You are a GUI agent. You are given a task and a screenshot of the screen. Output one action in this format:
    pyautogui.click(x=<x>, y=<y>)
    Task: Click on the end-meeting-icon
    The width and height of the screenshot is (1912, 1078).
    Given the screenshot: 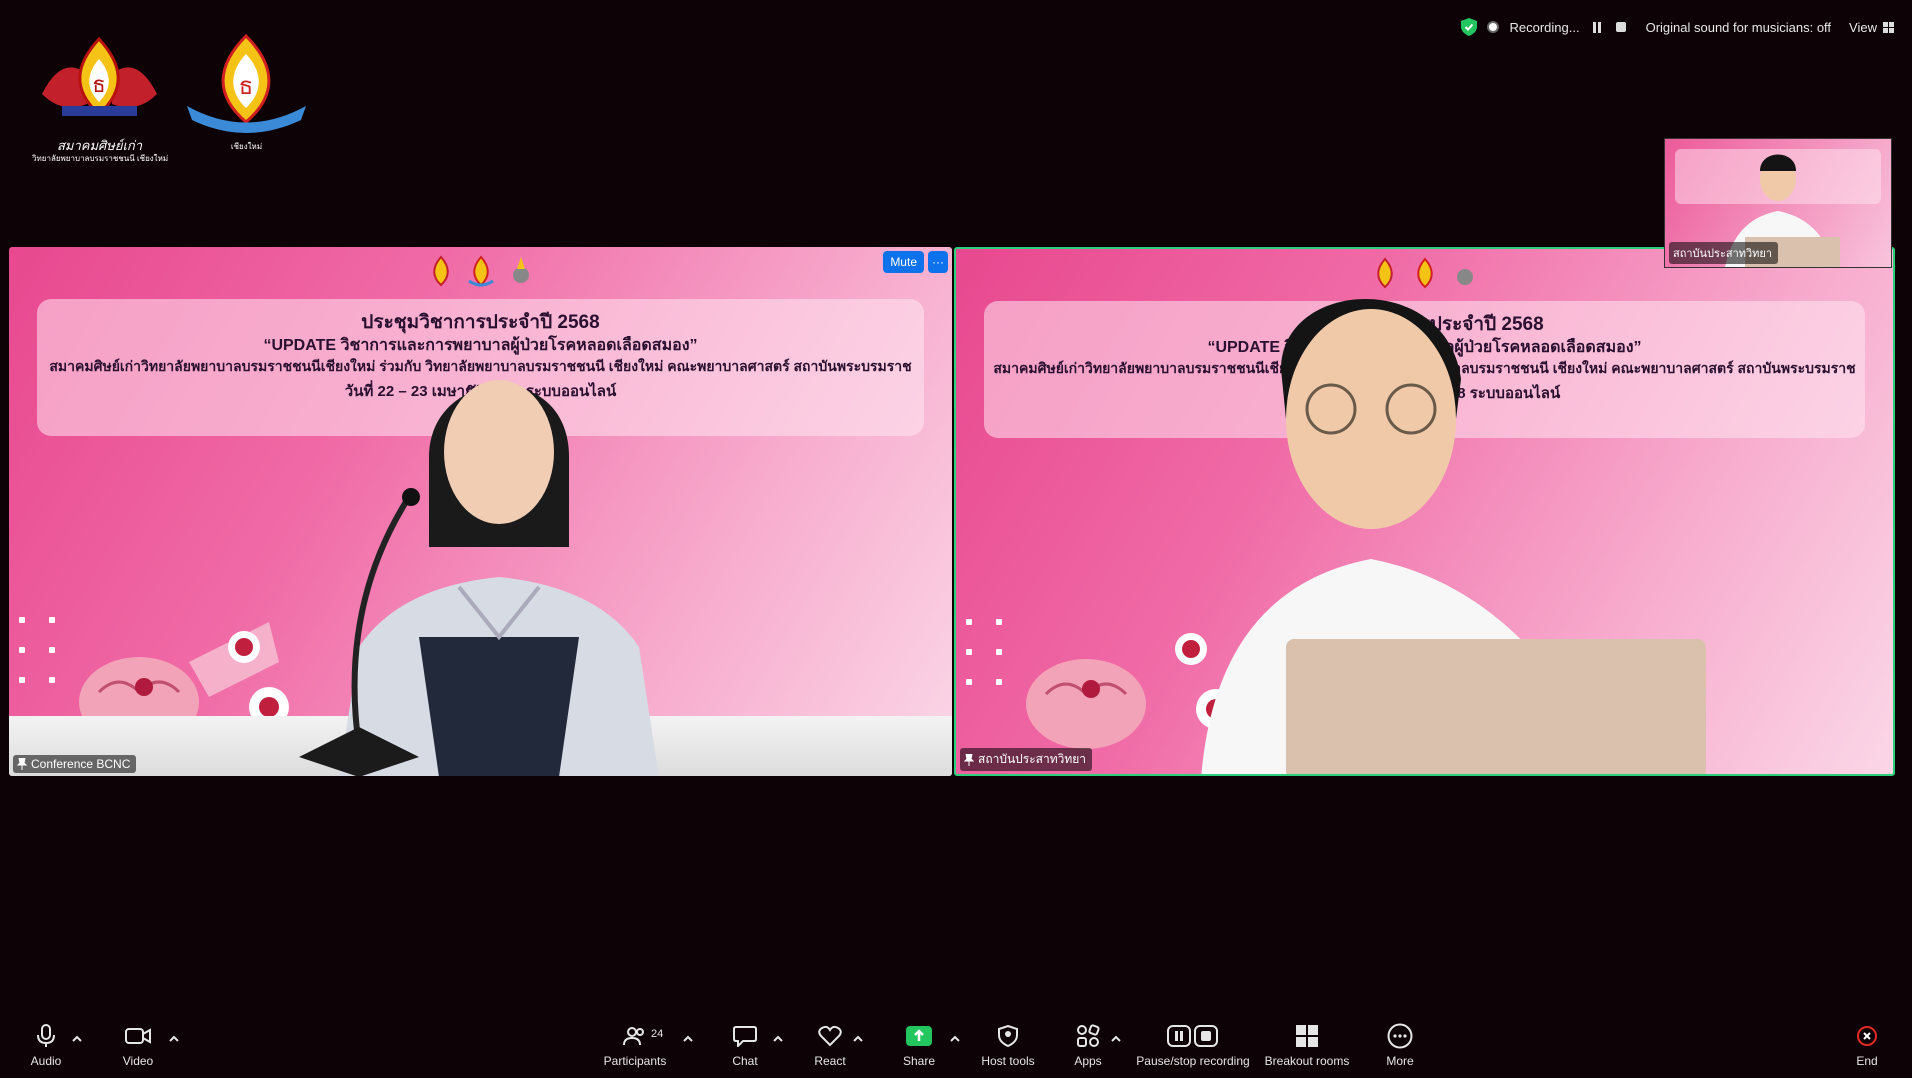 What is the action you would take?
    pyautogui.click(x=1867, y=1036)
    